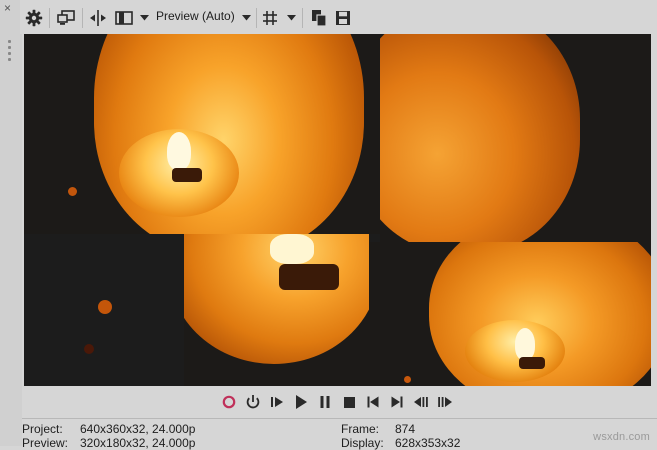 Image resolution: width=657 pixels, height=450 pixels. Describe the element at coordinates (66, 18) in the screenshot. I see `external-monitor-icon` at that location.